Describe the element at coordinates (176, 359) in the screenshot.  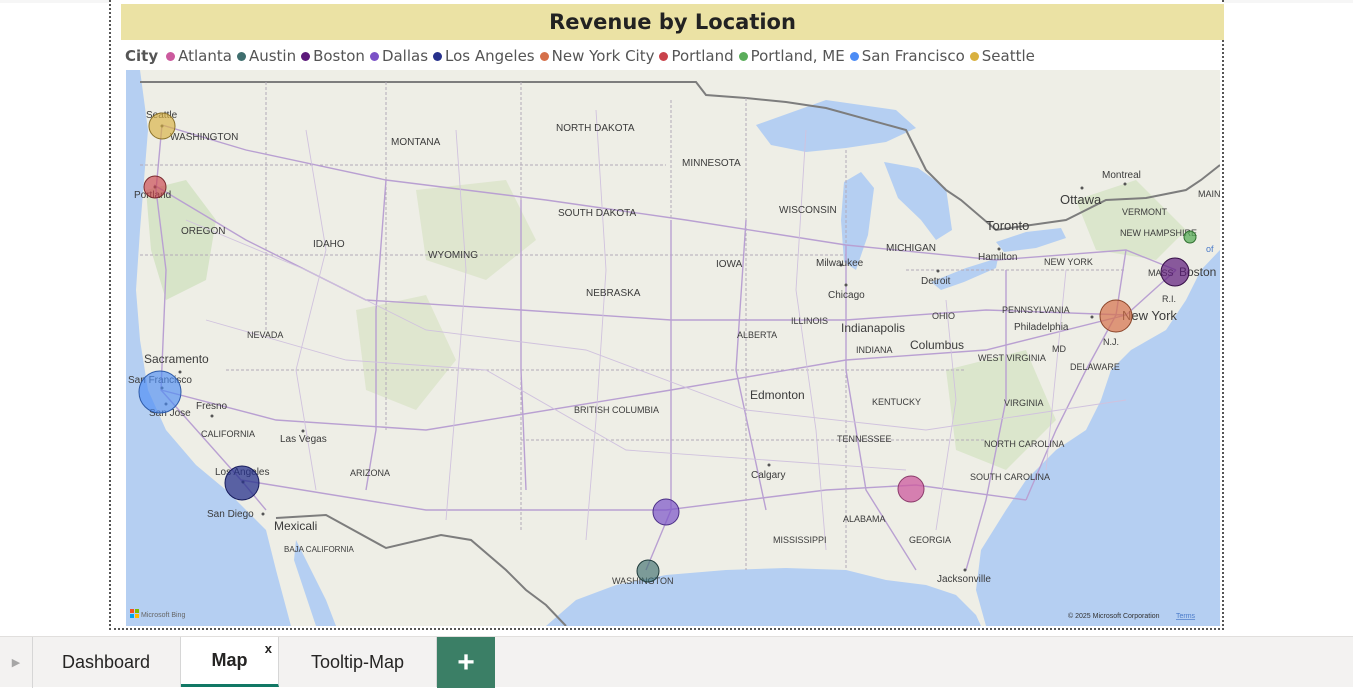
I see `map-label-sacramento: Sacramento` at that location.